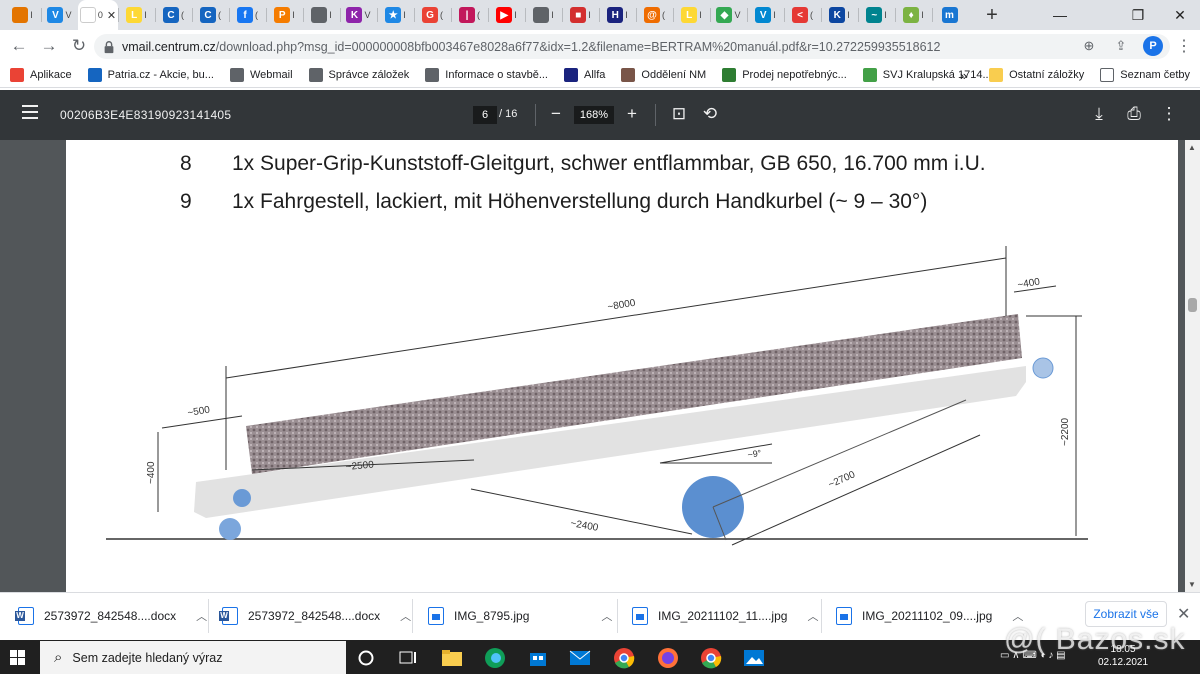 This screenshot has height=674, width=1200. Describe the element at coordinates (622, 305) in the screenshot. I see `dimension-label: ~8000` at that location.